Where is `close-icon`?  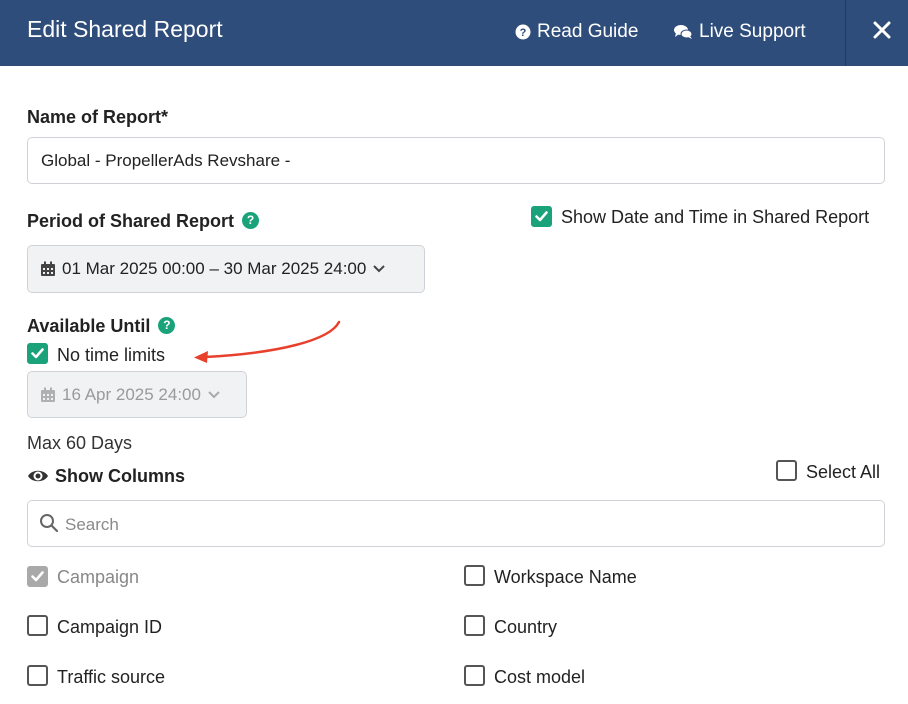
close-icon is located at coordinates (882, 30).